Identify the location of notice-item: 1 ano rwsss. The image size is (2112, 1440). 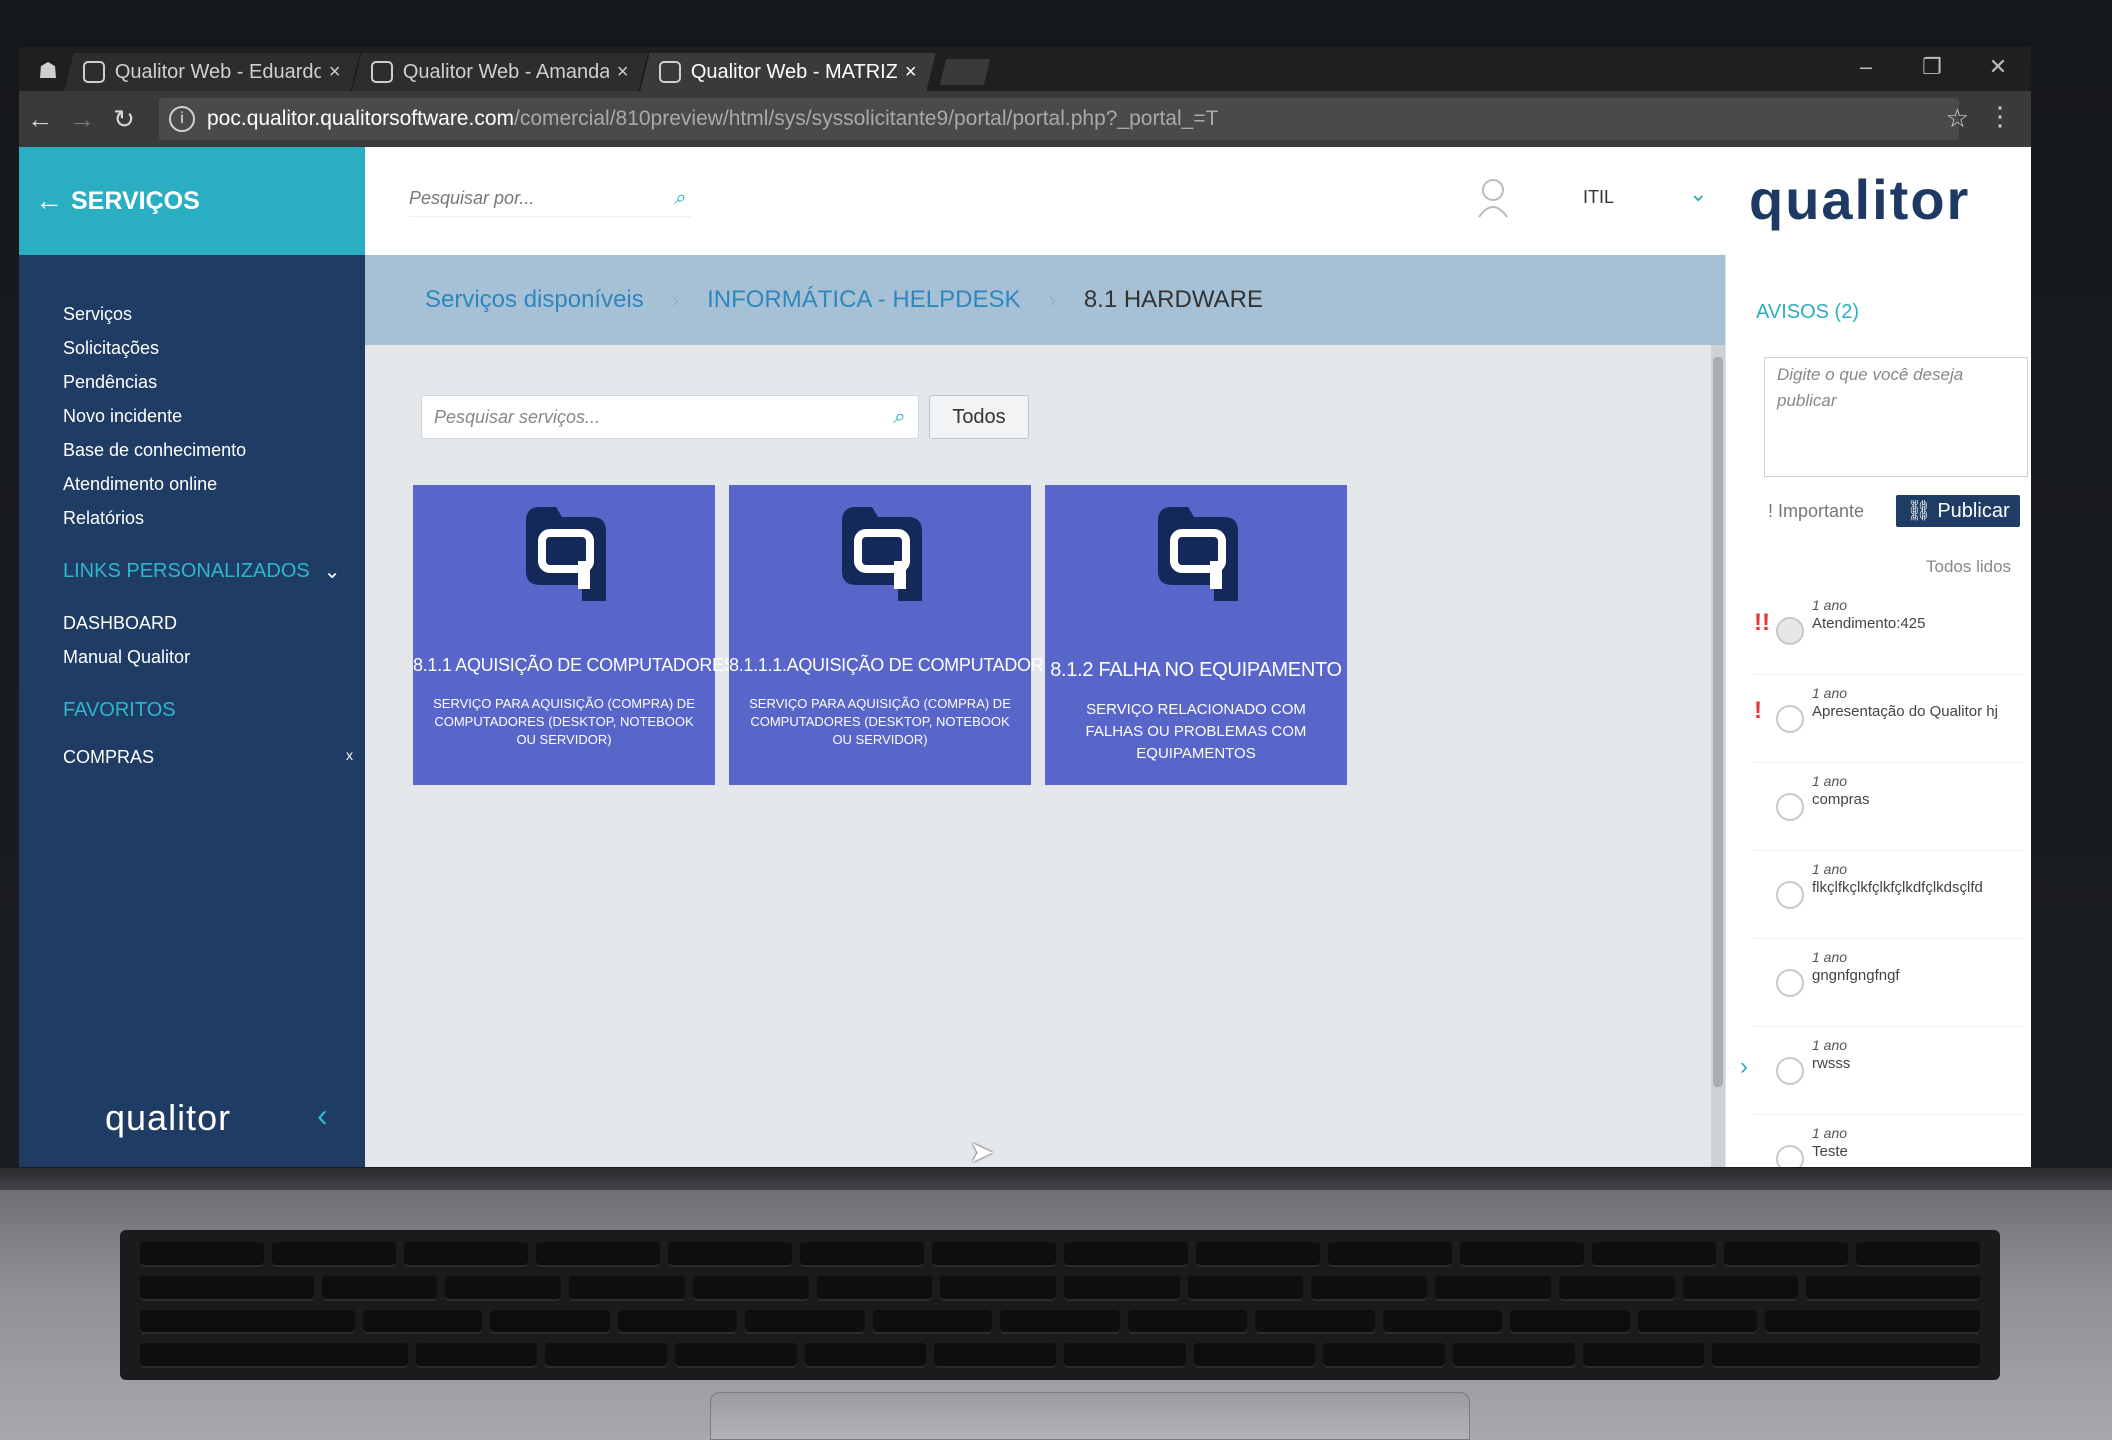
(1889, 1071).